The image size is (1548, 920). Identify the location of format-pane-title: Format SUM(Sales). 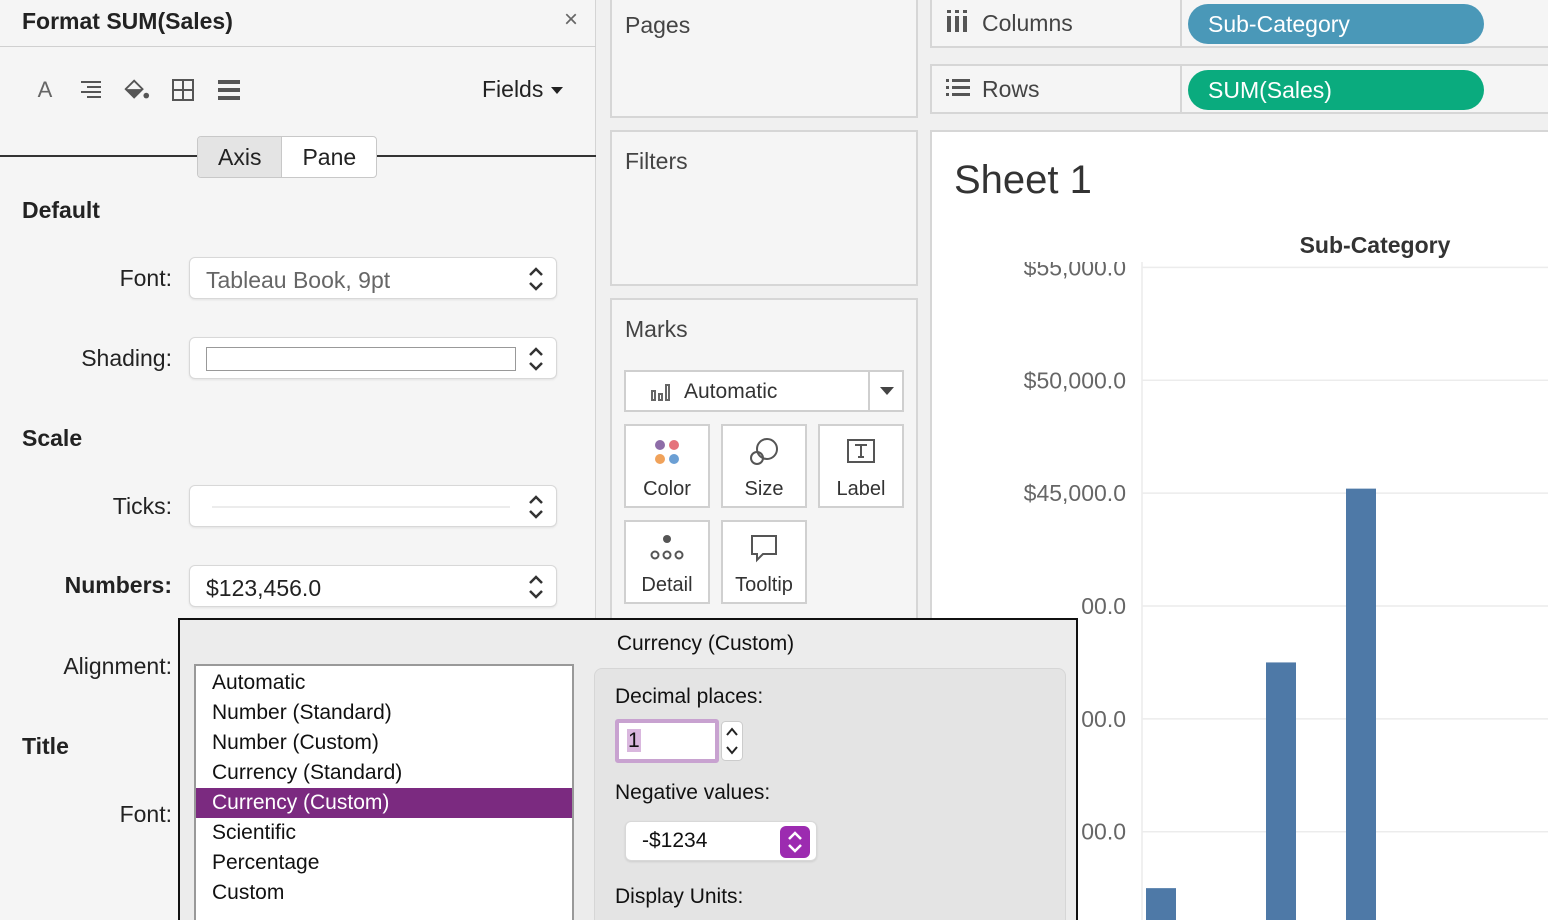
(127, 21).